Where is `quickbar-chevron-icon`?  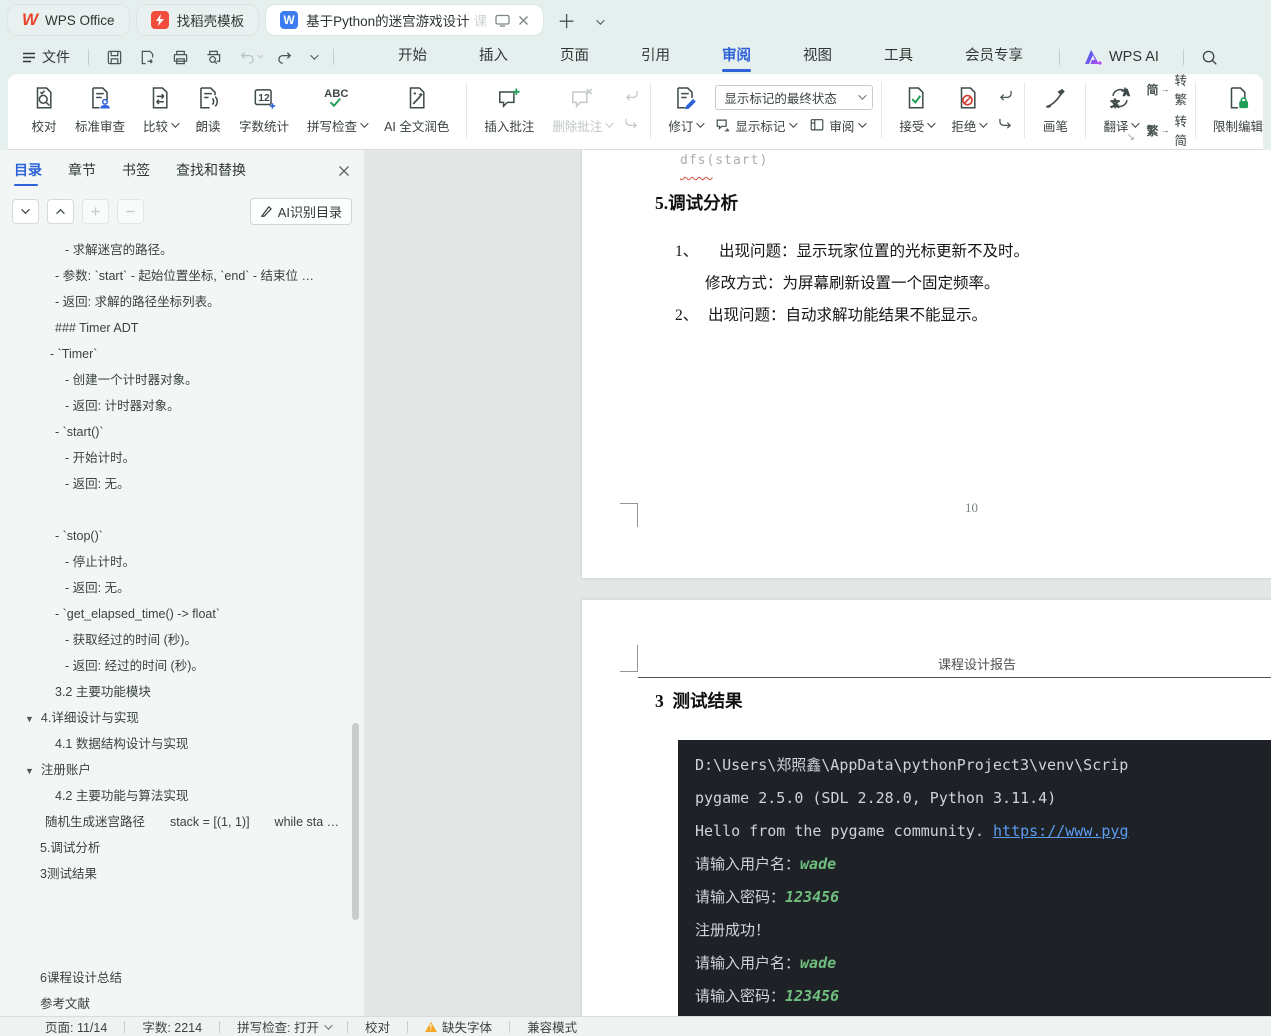
quickbar-chevron-icon is located at coordinates (313, 57).